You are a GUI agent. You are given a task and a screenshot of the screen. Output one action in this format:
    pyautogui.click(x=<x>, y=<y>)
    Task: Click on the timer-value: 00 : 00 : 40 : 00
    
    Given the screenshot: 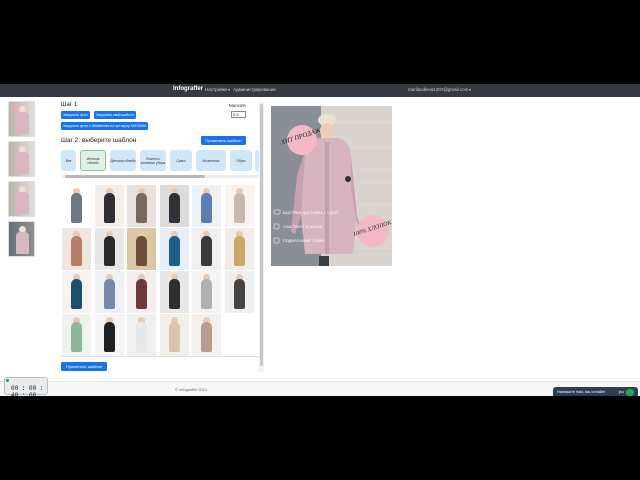 What is the action you would take?
    pyautogui.click(x=27, y=392)
    